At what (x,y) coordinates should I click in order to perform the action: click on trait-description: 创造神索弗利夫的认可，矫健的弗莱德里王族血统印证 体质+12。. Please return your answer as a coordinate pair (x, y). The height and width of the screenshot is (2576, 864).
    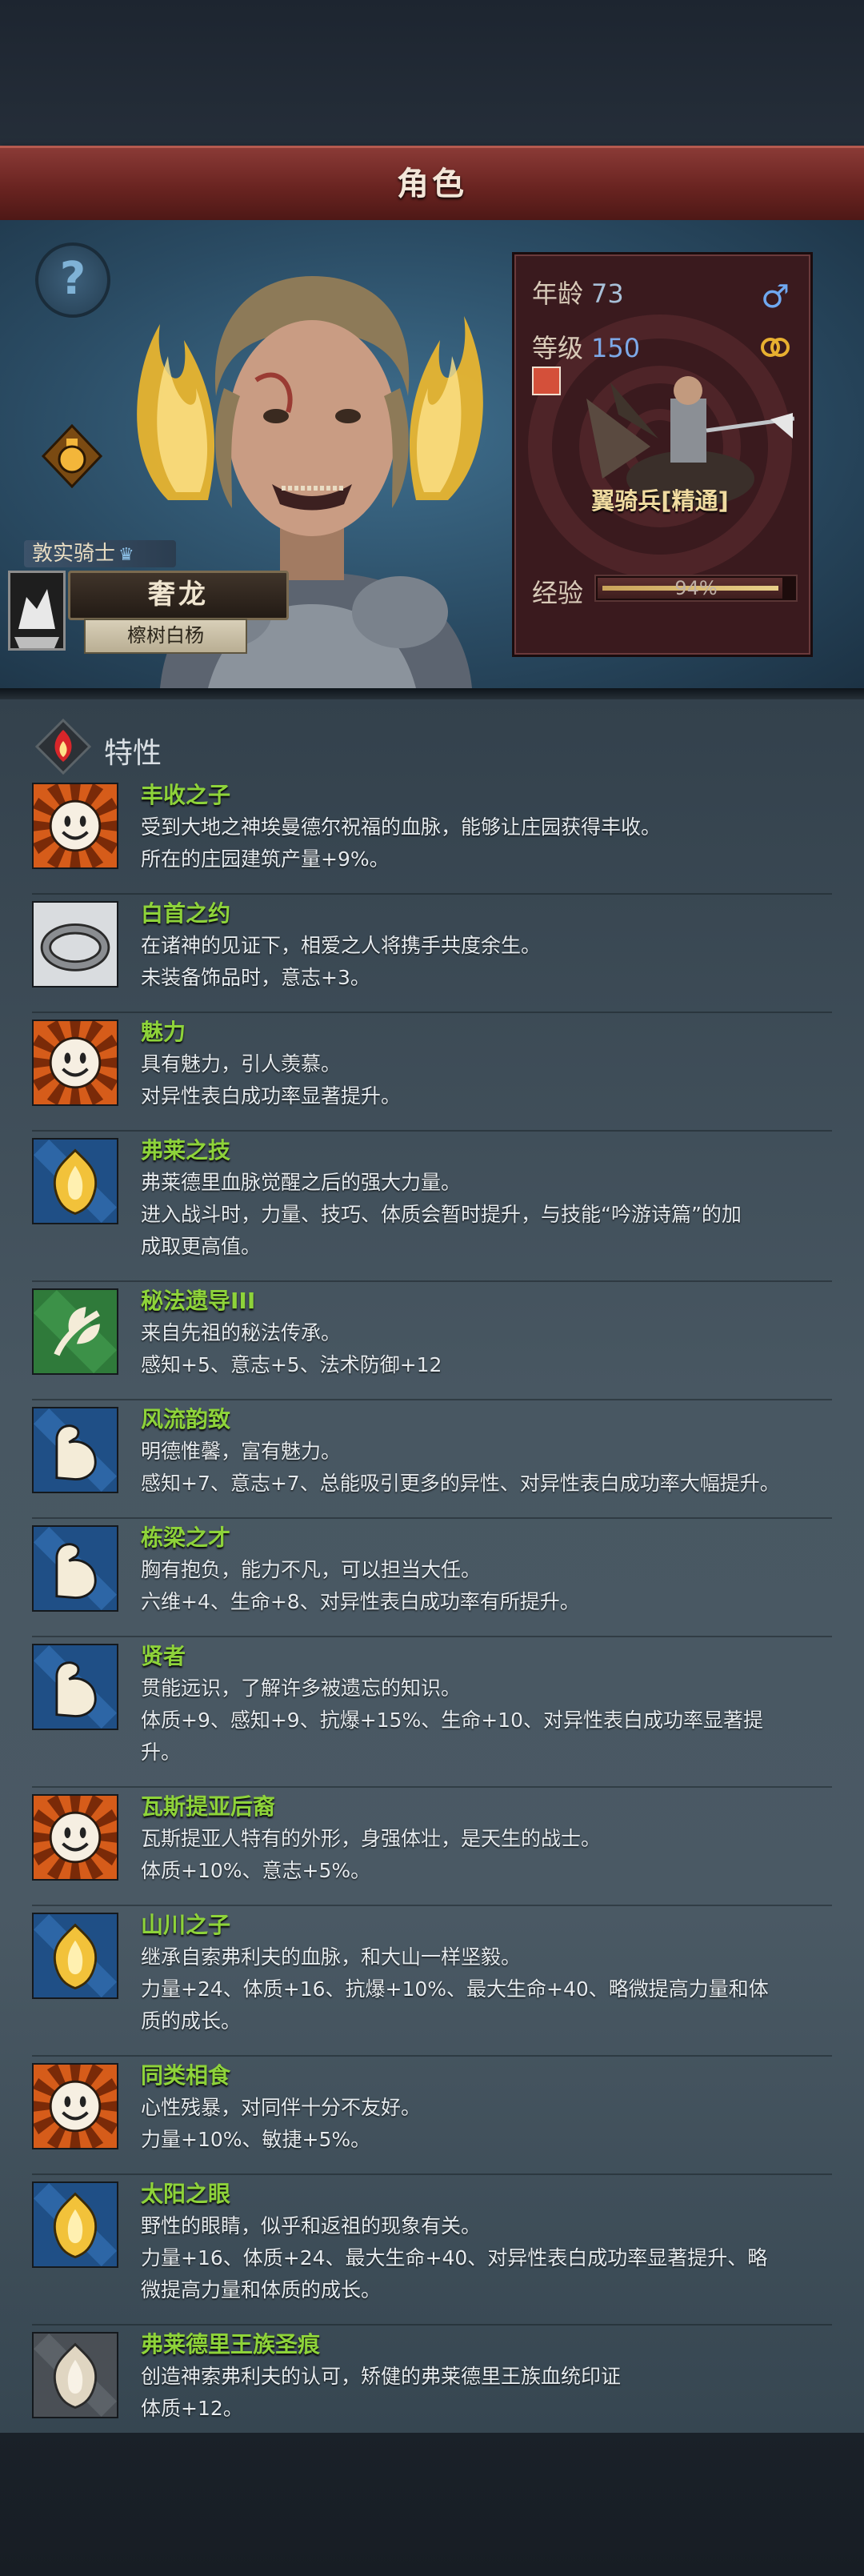
    Looking at the image, I should click on (493, 2393).